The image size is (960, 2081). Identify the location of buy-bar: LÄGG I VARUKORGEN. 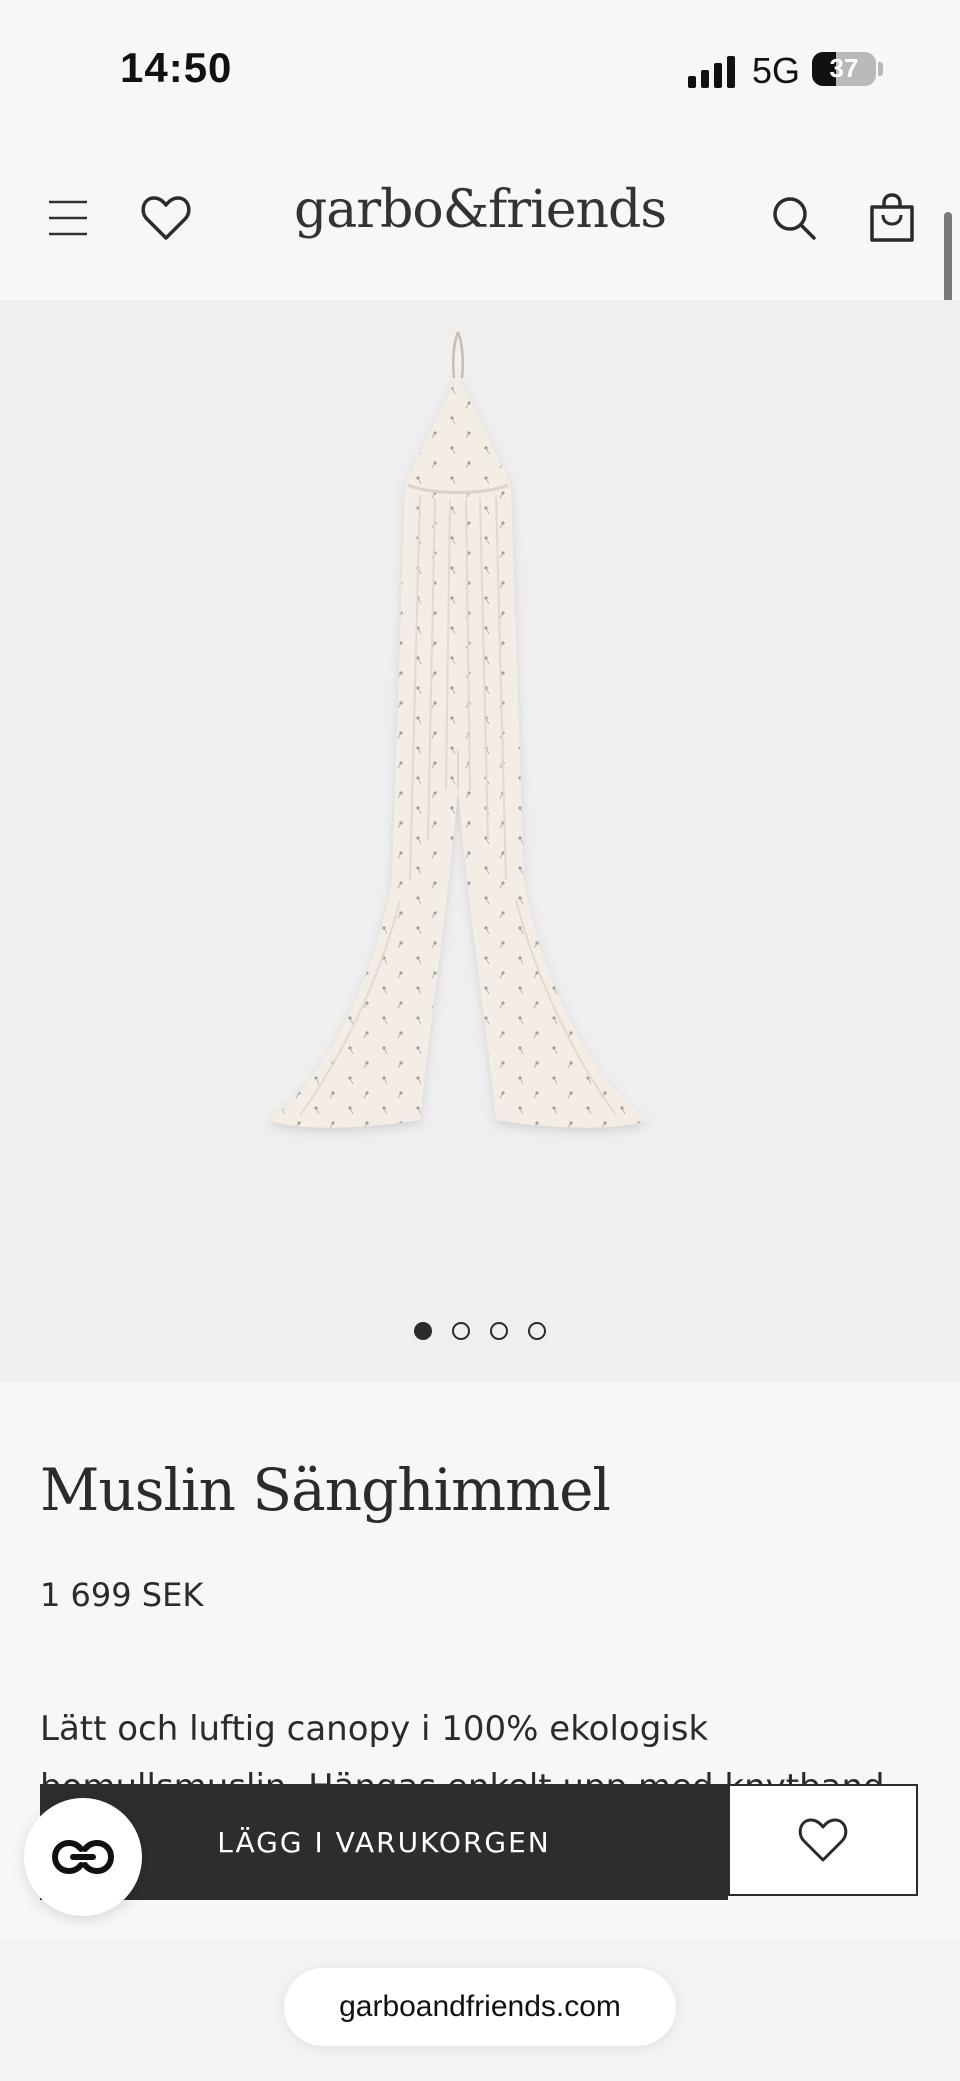
(480, 1842).